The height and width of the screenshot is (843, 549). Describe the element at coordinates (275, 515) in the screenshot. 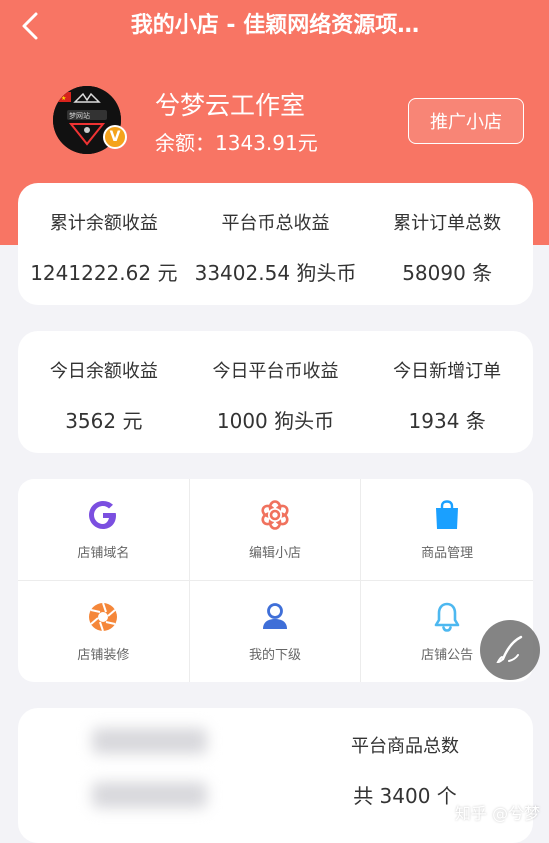

I see `flower-gear-icon` at that location.